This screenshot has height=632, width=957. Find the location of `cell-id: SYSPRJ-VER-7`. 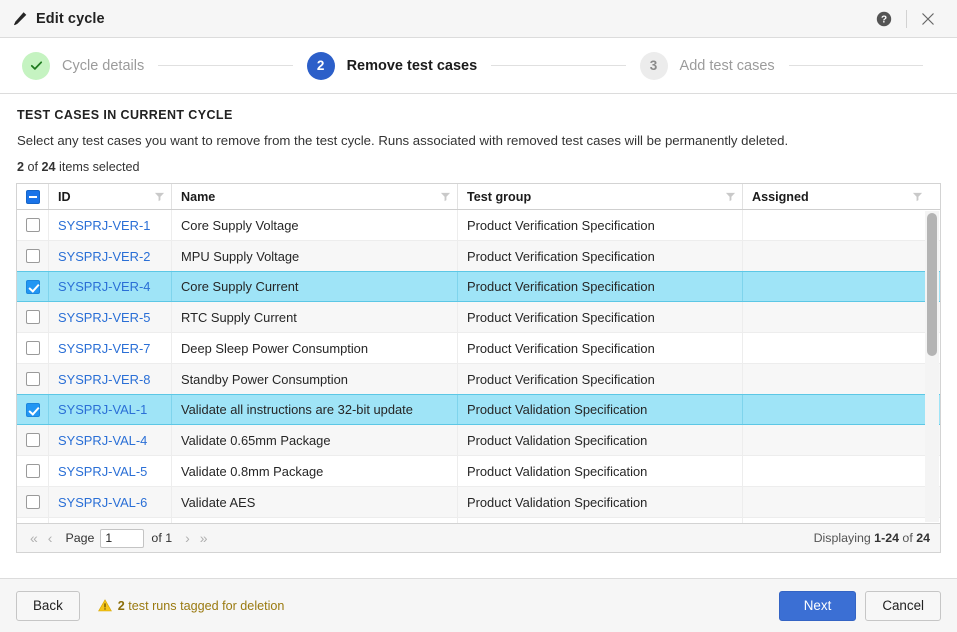

cell-id: SYSPRJ-VER-7 is located at coordinates (110, 348).